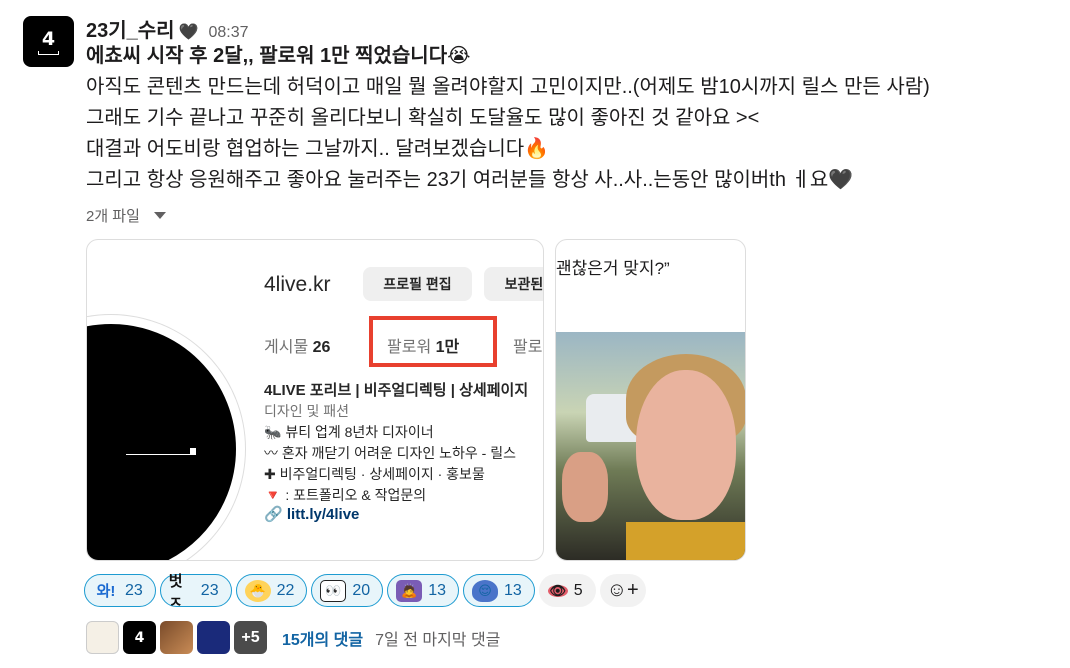  I want to click on ig-bio-name: 4LIVE 포리브 | 비주얼디렉팅 | 상세페이지, so click(396, 390).